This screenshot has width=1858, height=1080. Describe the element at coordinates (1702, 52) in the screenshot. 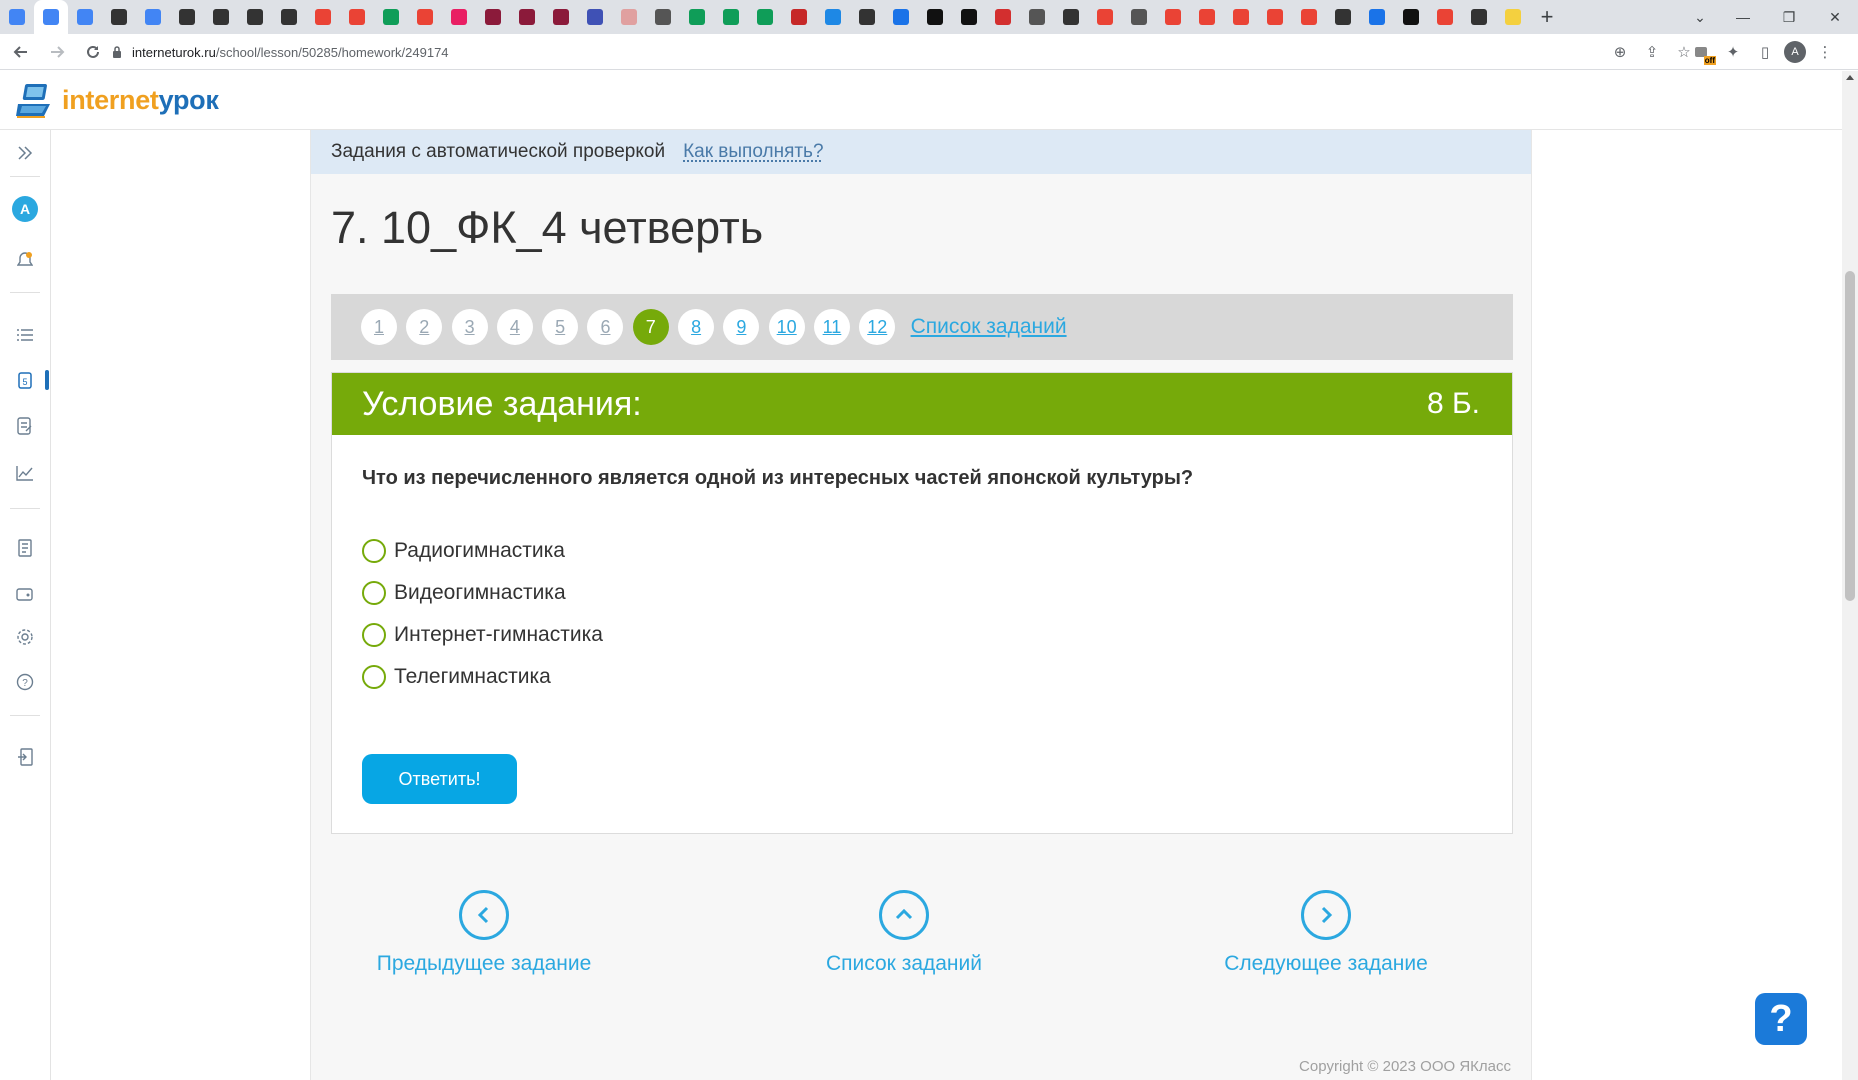

I see `extension-off-icon: off` at that location.